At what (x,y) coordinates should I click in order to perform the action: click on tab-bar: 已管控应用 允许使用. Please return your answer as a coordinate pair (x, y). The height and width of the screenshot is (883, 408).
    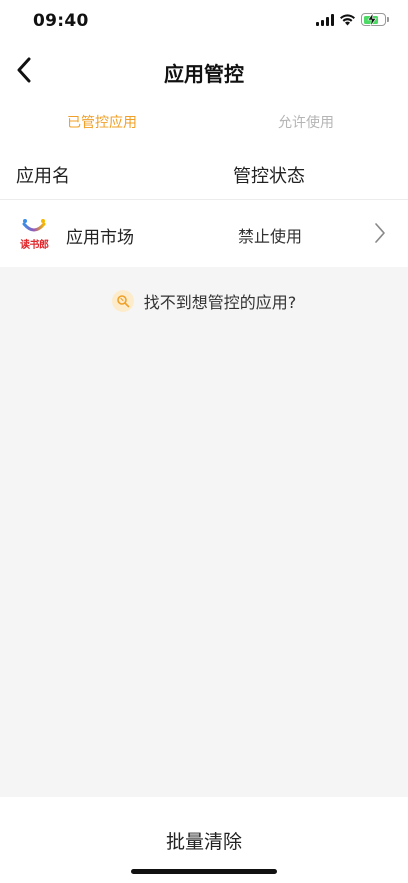
    Looking at the image, I should click on (204, 122).